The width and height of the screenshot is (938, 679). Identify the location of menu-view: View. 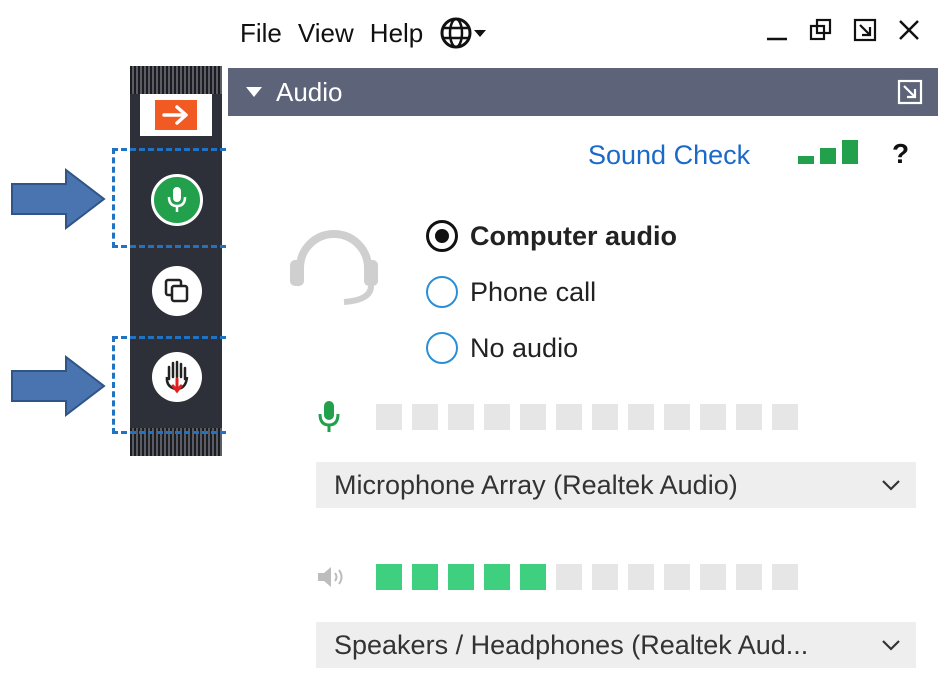
(326, 33).